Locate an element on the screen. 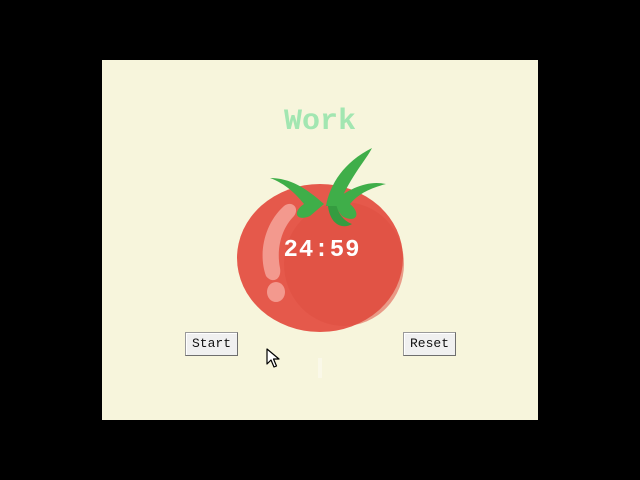 The width and height of the screenshot is (640, 480). start-button: Start is located at coordinates (211, 344).